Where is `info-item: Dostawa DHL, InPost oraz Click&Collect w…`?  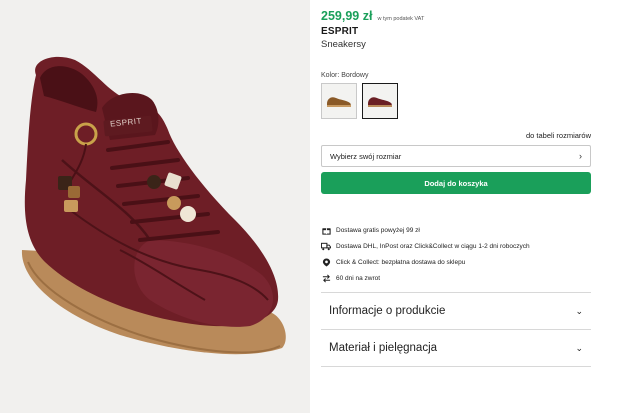 info-item: Dostawa DHL, InPost oraz Click&Collect w… is located at coordinates (456, 246).